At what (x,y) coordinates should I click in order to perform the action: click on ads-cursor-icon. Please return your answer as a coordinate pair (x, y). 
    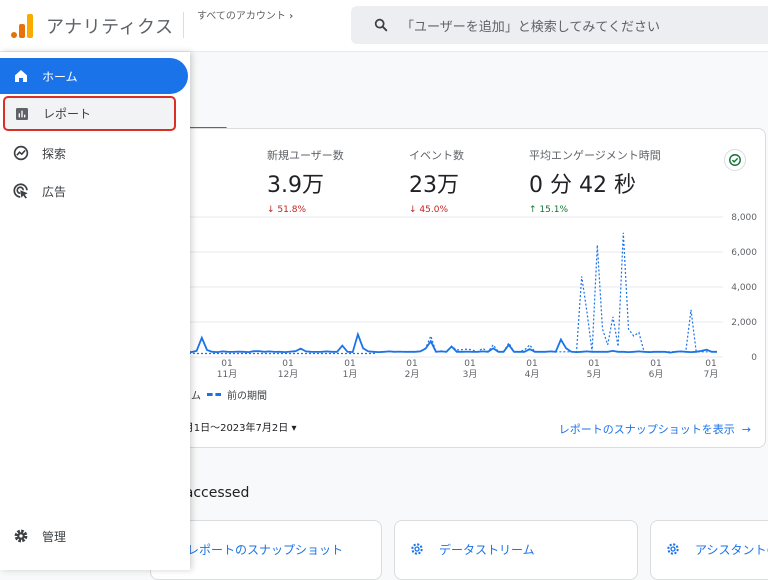
    Looking at the image, I should click on (21, 191).